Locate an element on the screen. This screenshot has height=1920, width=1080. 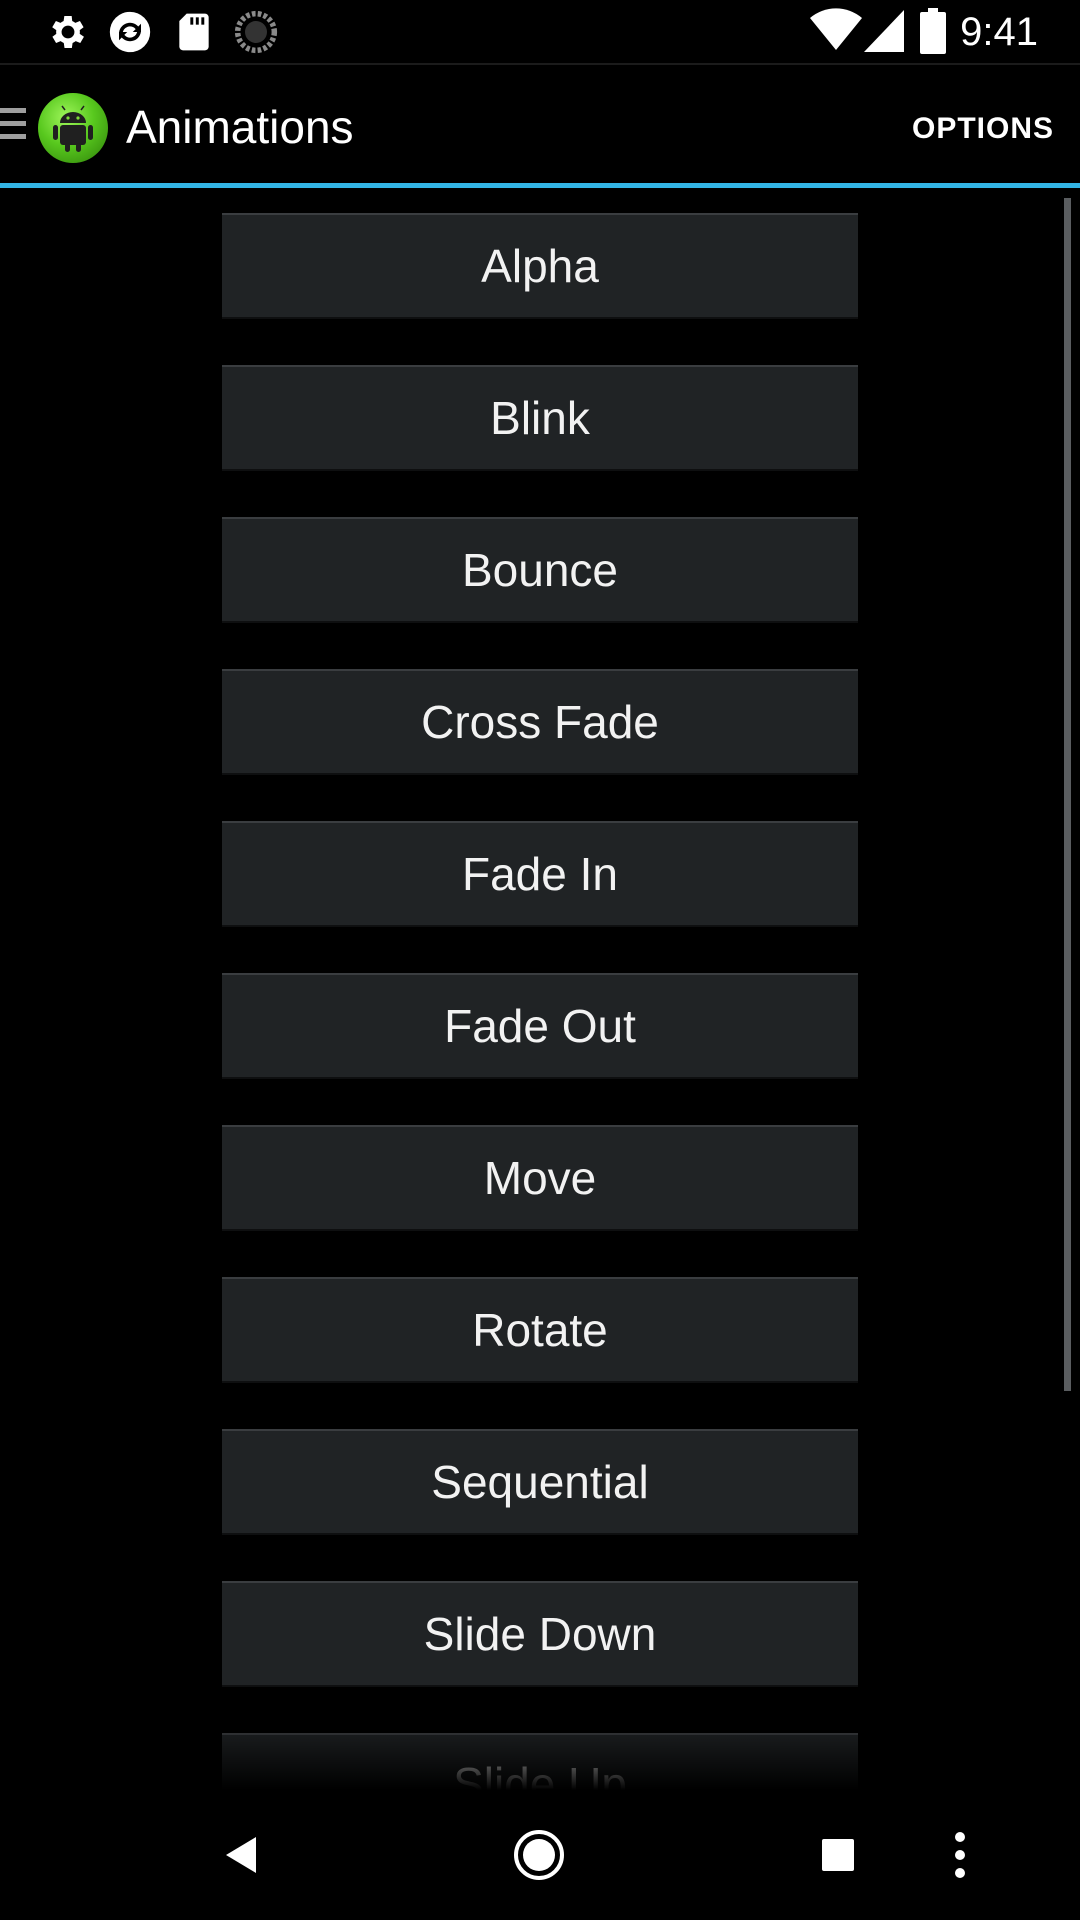
more-icon is located at coordinates (960, 1855).